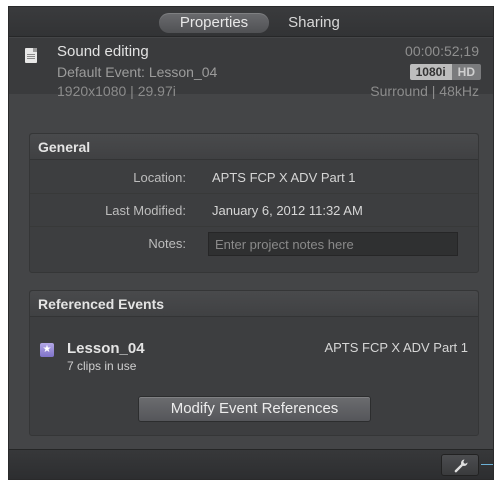  What do you see at coordinates (102, 366) in the screenshot?
I see `event-clips-count: 7 clips in use` at bounding box center [102, 366].